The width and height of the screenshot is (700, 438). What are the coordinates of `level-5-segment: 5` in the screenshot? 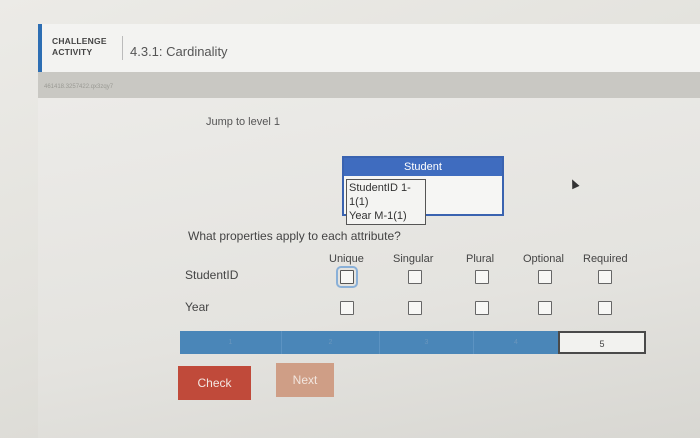 It's located at (602, 342).